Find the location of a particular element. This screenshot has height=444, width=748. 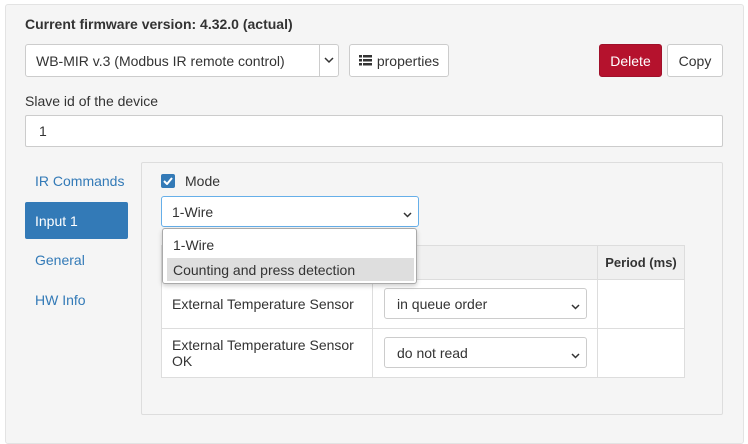

check-icon is located at coordinates (168, 181).